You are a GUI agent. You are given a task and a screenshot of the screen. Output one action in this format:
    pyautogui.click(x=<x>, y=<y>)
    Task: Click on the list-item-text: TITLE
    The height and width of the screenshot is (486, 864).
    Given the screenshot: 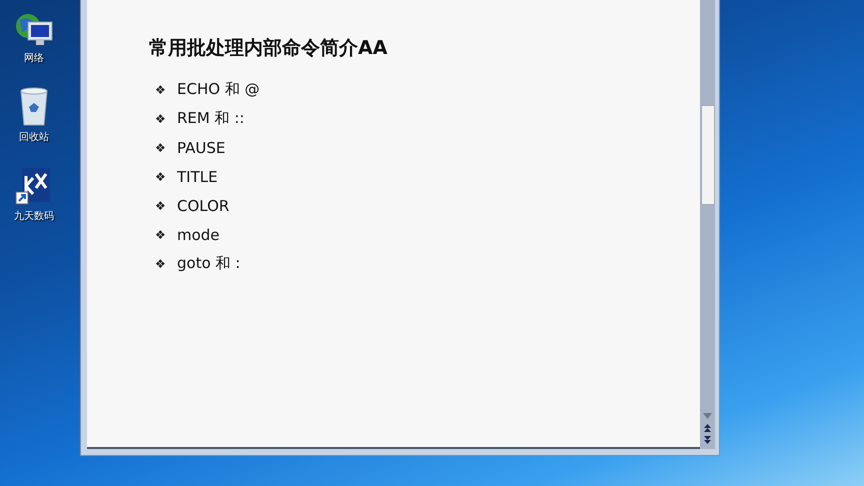 What is the action you would take?
    pyautogui.click(x=197, y=177)
    